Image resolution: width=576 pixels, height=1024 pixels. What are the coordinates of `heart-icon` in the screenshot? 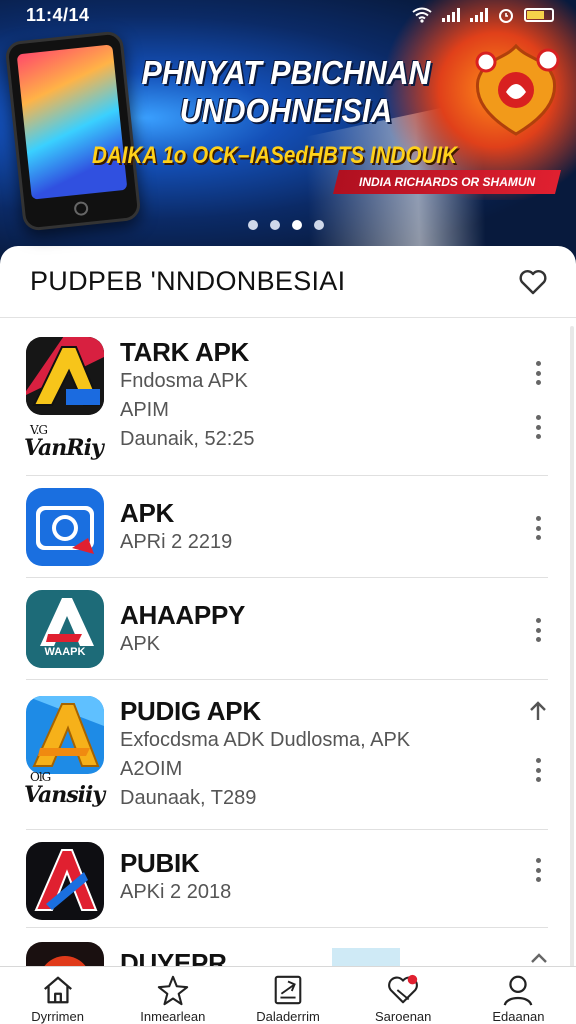 It's located at (533, 281).